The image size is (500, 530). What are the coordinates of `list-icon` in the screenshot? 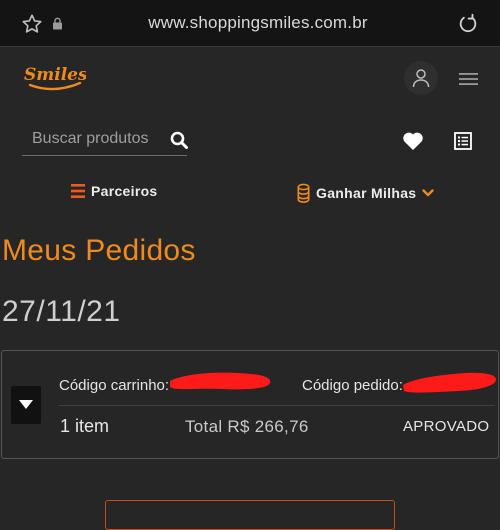 It's located at (463, 141).